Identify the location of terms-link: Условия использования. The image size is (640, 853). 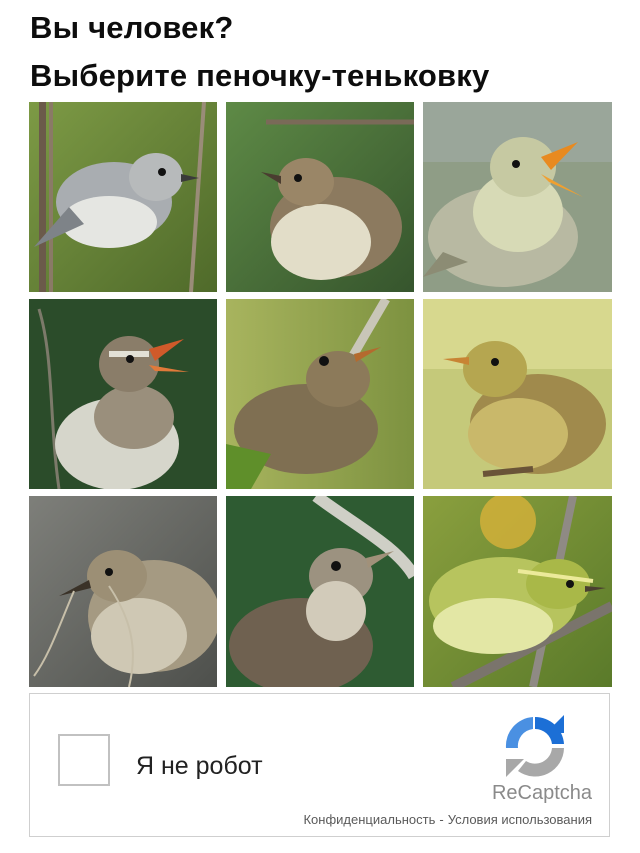
(520, 819).